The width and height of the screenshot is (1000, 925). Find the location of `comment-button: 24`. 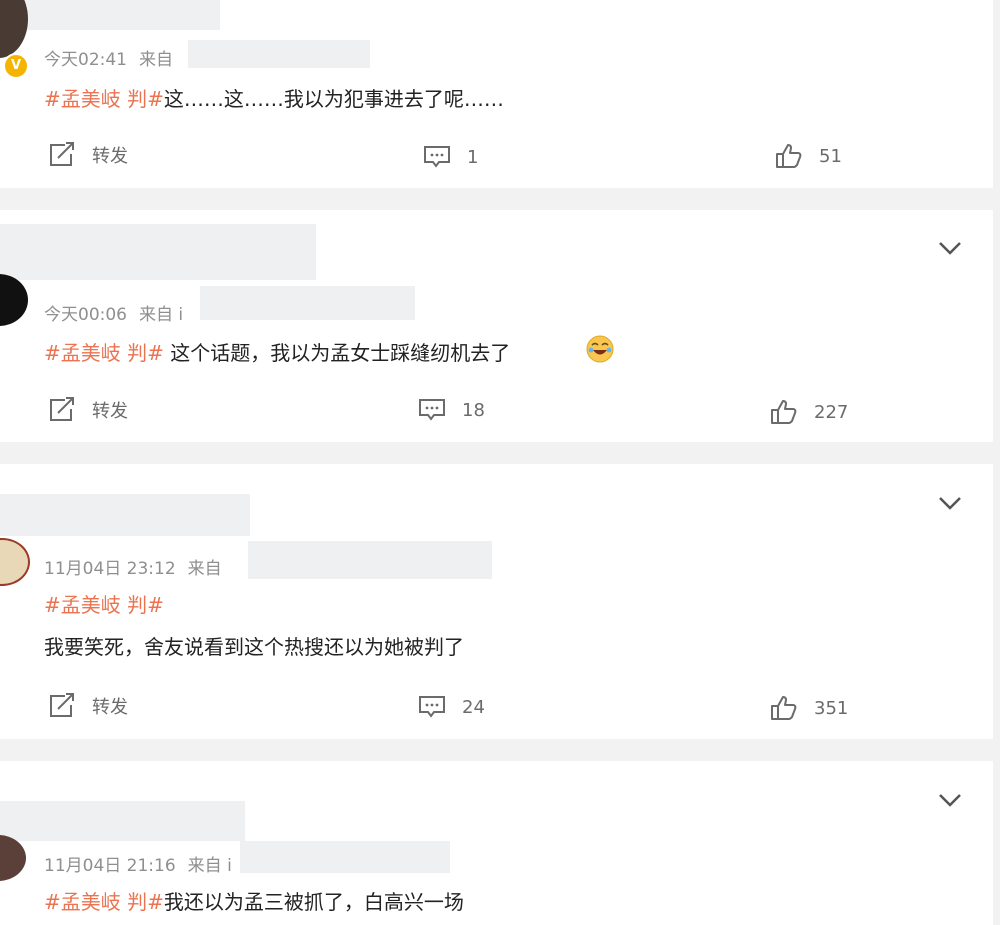

comment-button: 24 is located at coordinates (451, 707).